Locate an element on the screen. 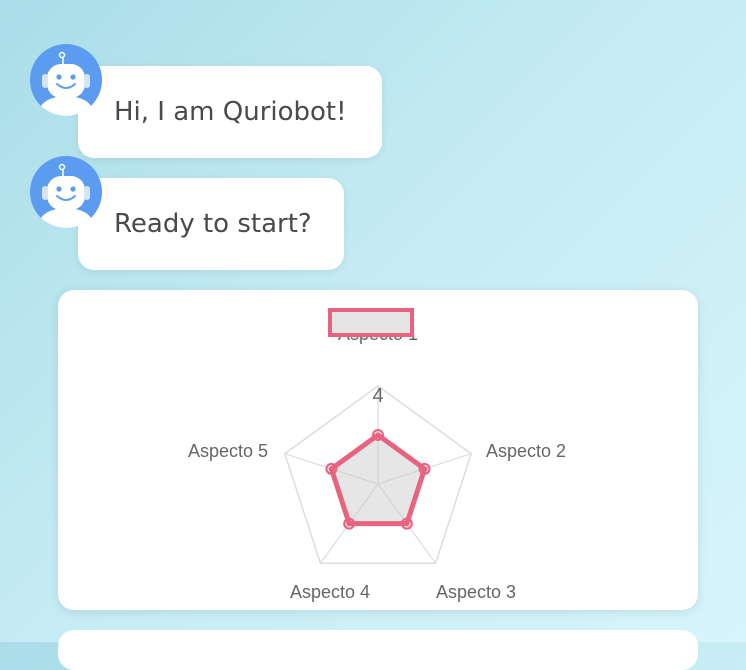 Image resolution: width=746 pixels, height=670 pixels. series-polygon is located at coordinates (378, 479).